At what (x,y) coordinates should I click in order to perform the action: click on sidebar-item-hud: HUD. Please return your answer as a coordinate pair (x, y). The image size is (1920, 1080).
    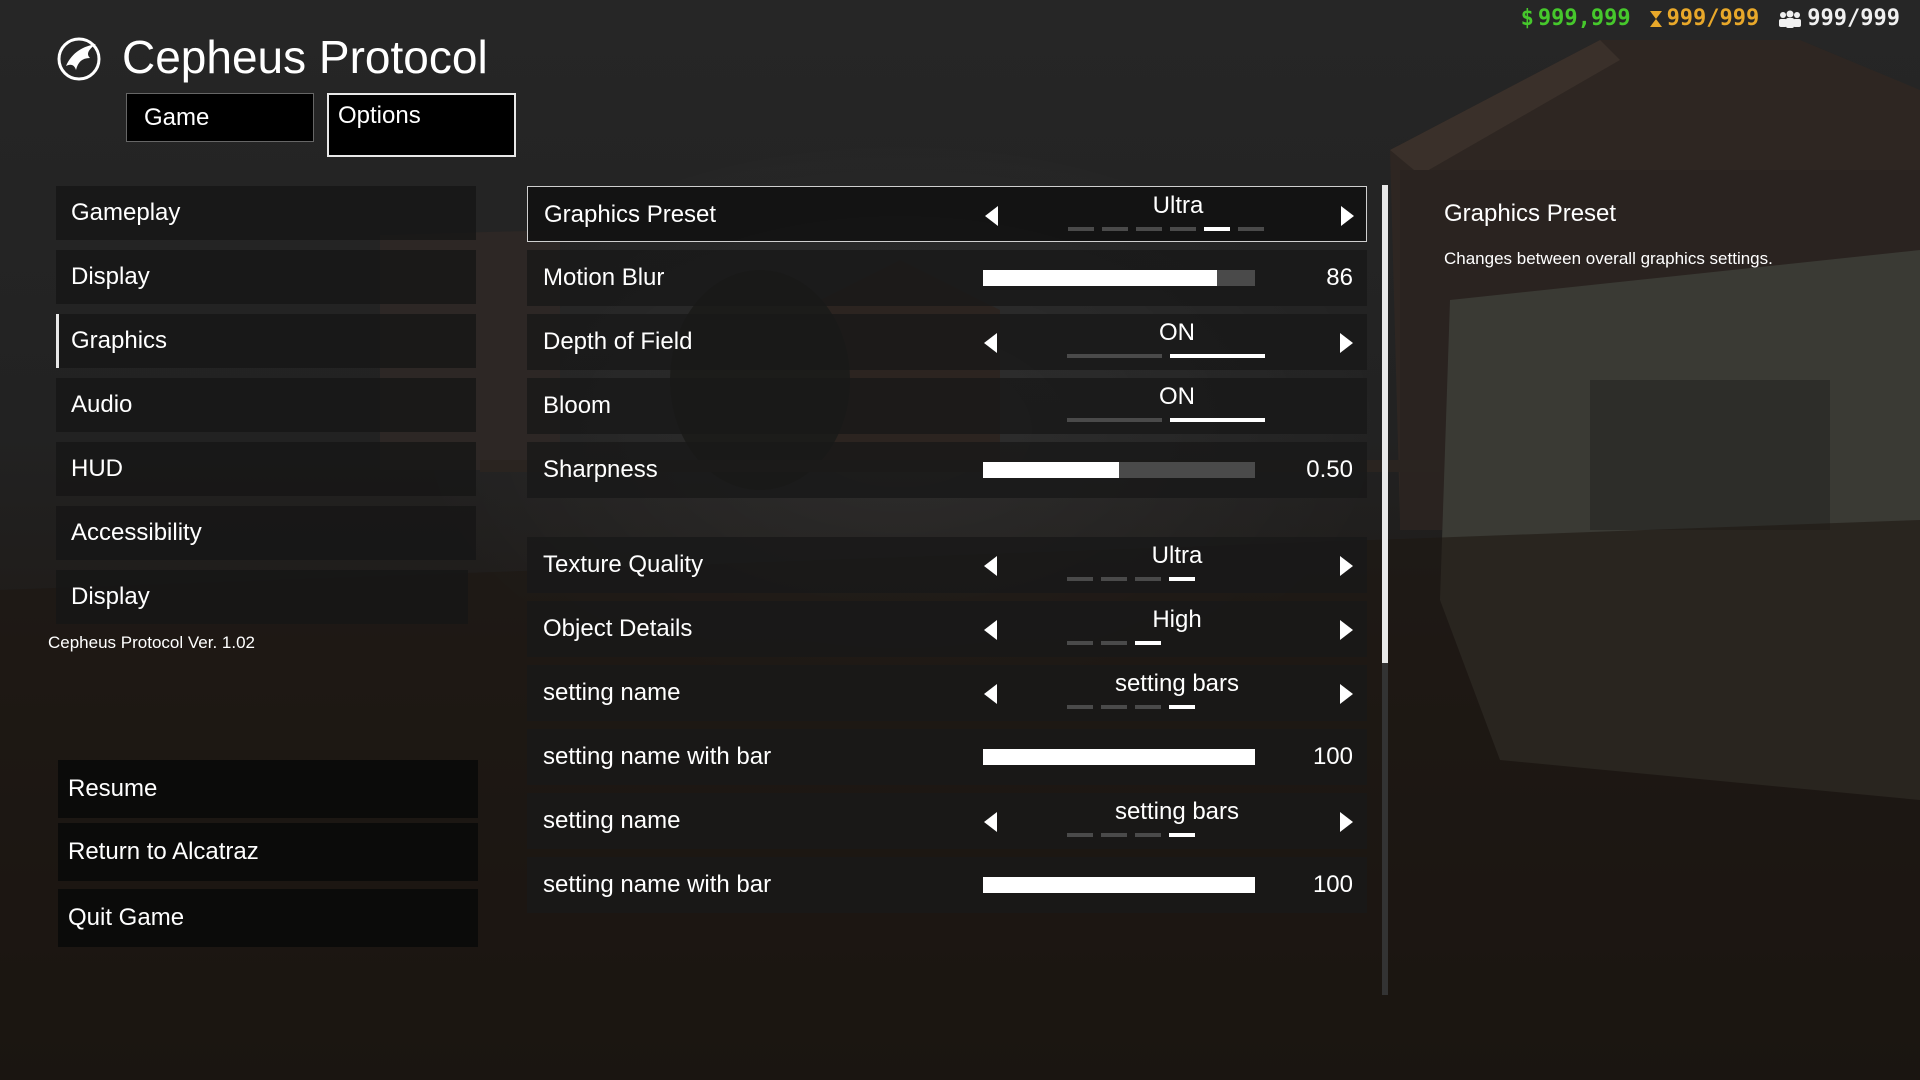
    Looking at the image, I should click on (266, 469).